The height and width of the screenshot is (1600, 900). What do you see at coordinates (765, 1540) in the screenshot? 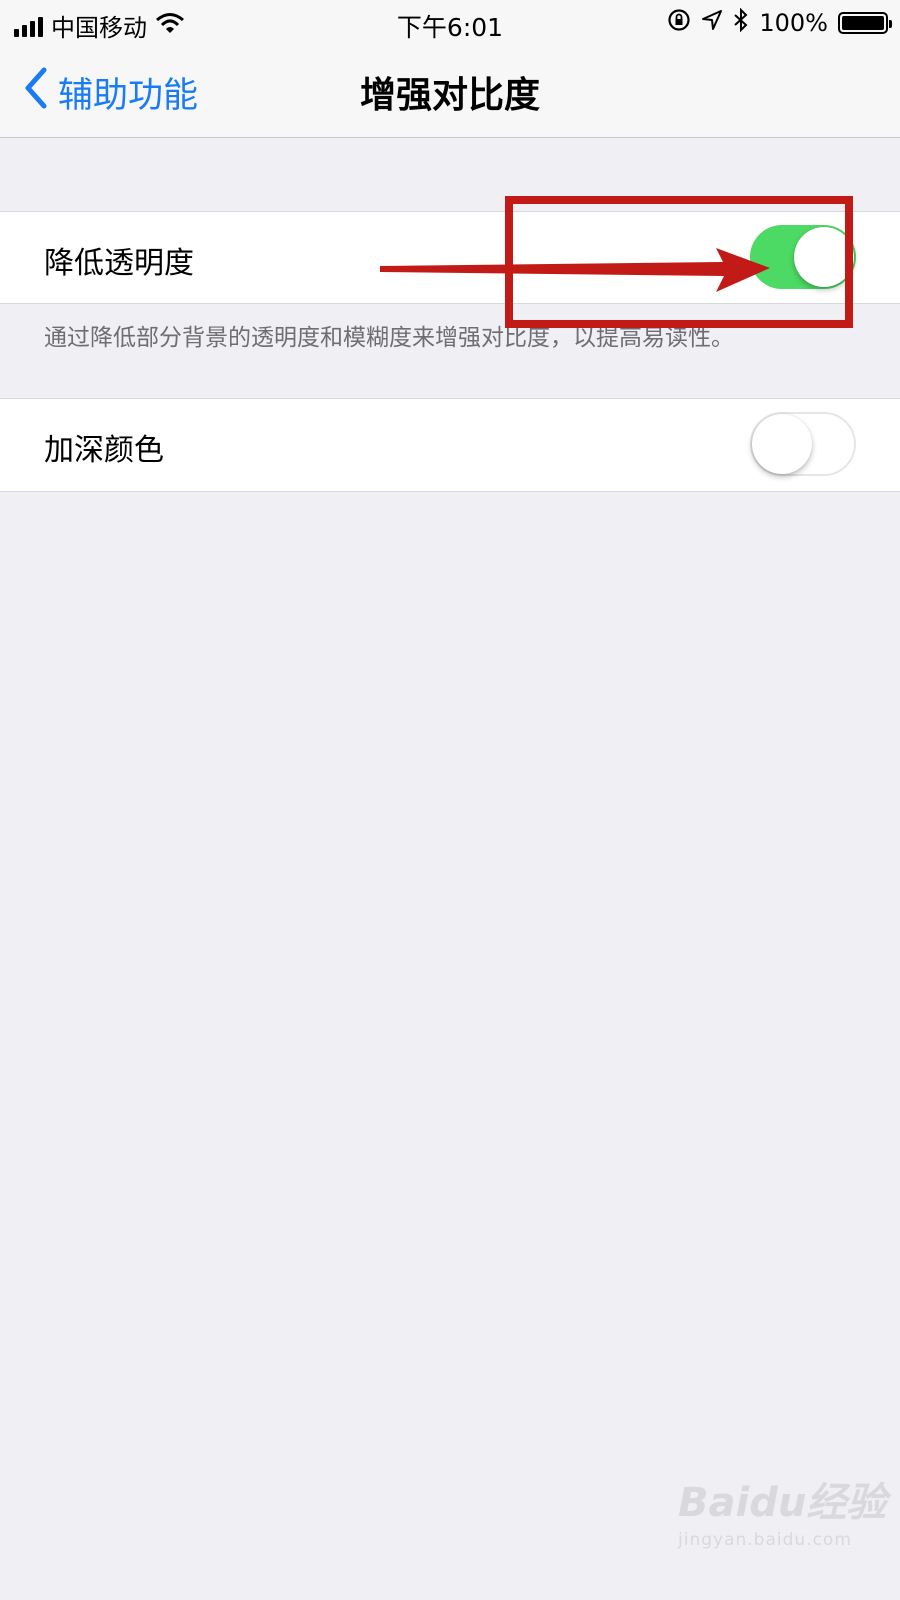
I see `watermark-url: jingyan.baidu.com` at bounding box center [765, 1540].